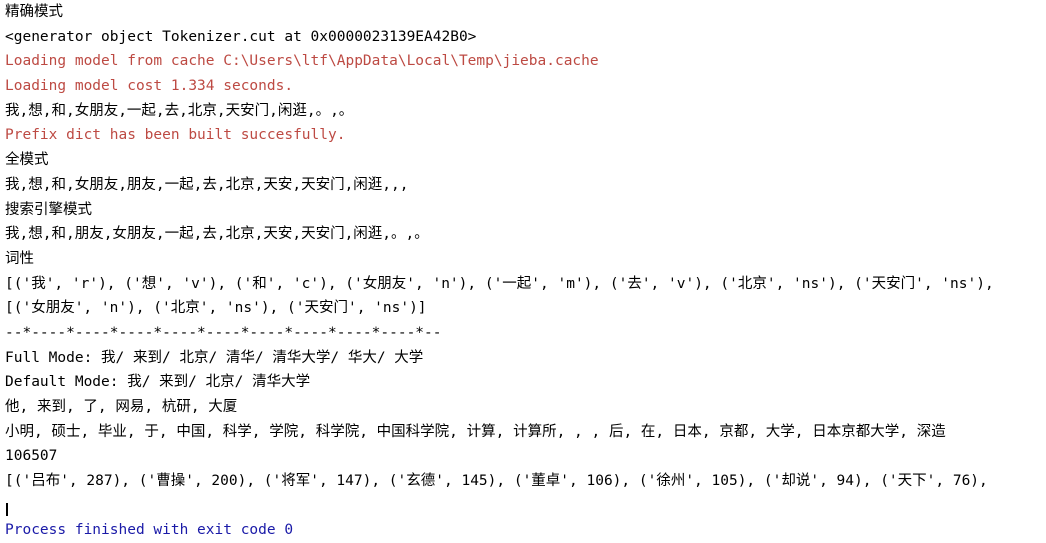 The height and width of the screenshot is (543, 1046). What do you see at coordinates (149, 530) in the screenshot?
I see `console-line: Process finished with exit code 0` at bounding box center [149, 530].